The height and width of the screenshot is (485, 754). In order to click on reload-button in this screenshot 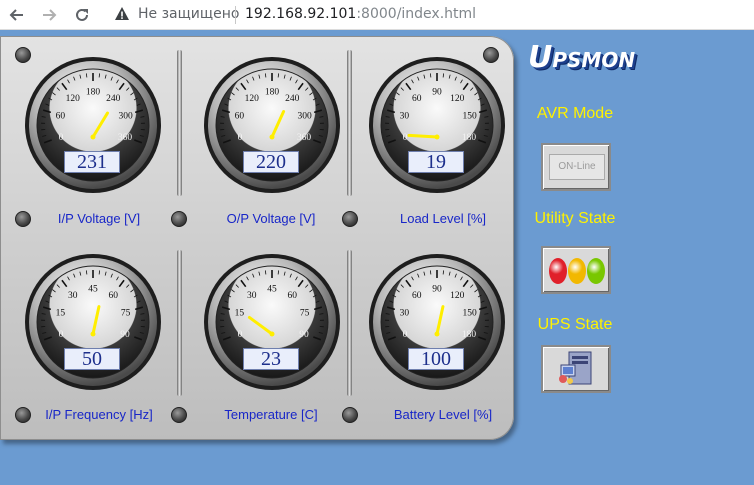, I will do `click(82, 15)`.